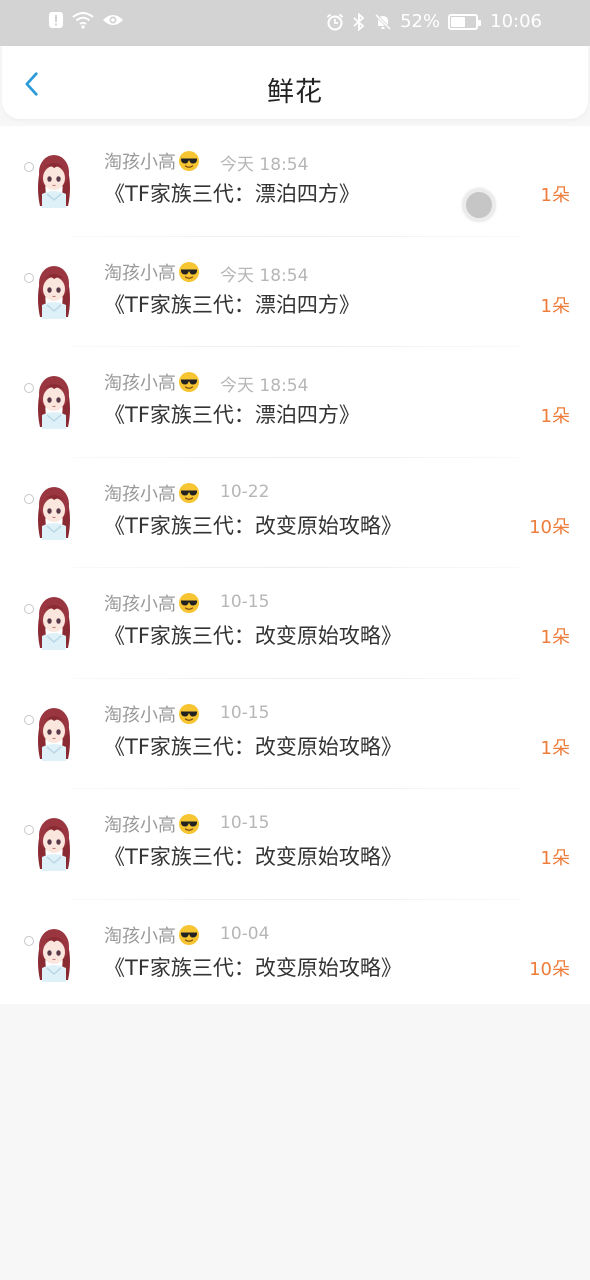 The width and height of the screenshot is (590, 1280). What do you see at coordinates (335, 21) in the screenshot?
I see `alarm-icon` at bounding box center [335, 21].